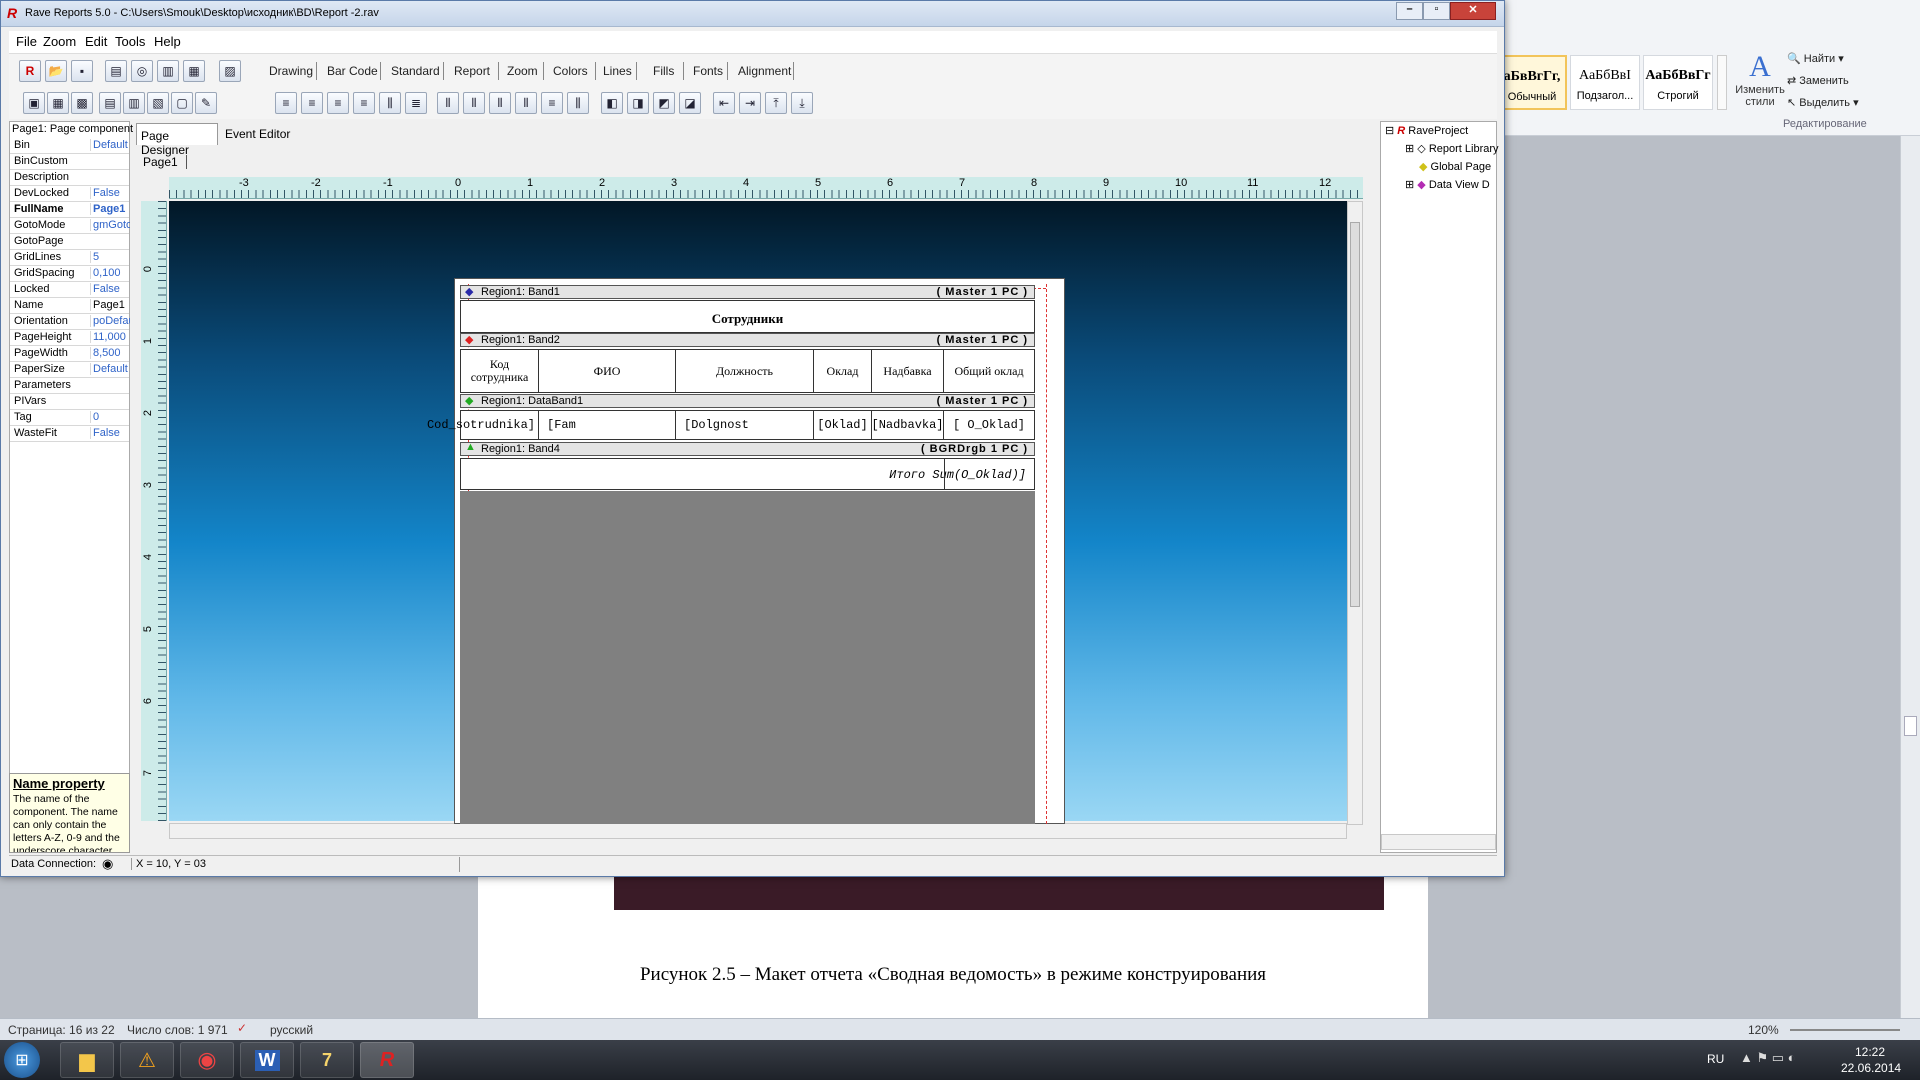 The image size is (1920, 1080). I want to click on move-right-icon: ⇥, so click(750, 103).